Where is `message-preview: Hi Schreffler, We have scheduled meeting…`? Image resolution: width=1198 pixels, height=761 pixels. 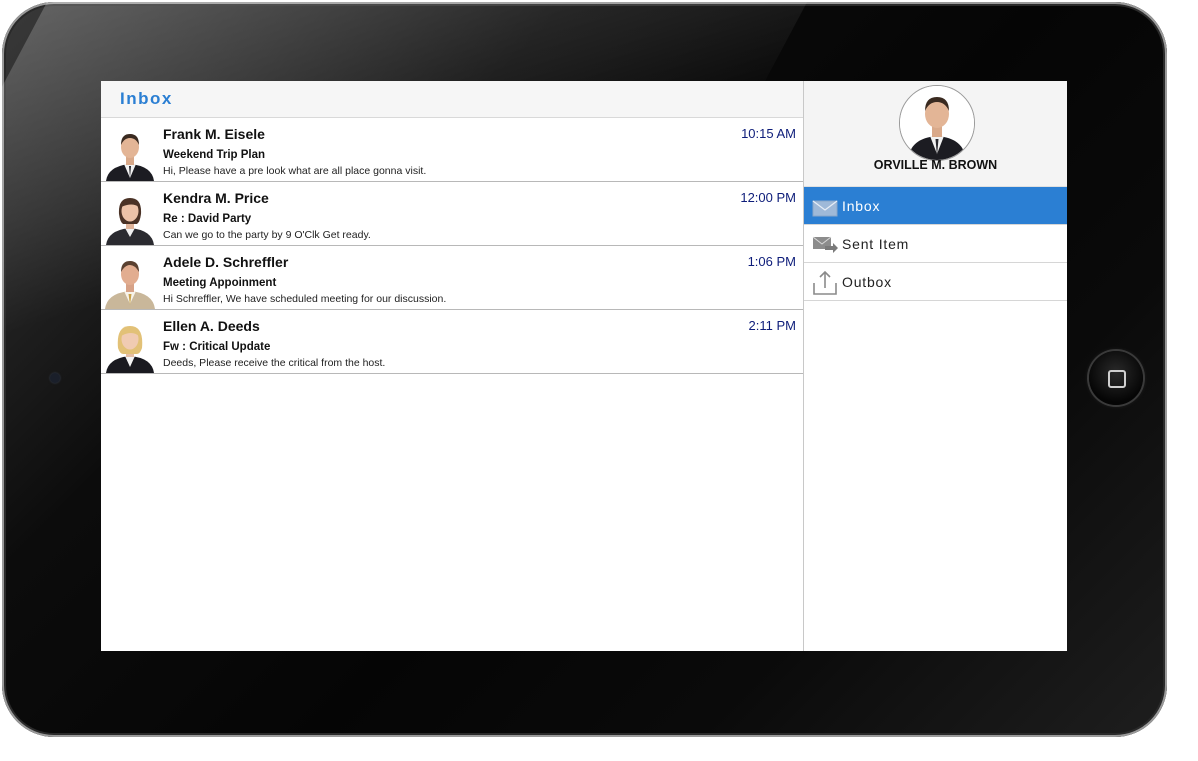
message-preview: Hi Schreffler, We have scheduled meeting… is located at coordinates (305, 299).